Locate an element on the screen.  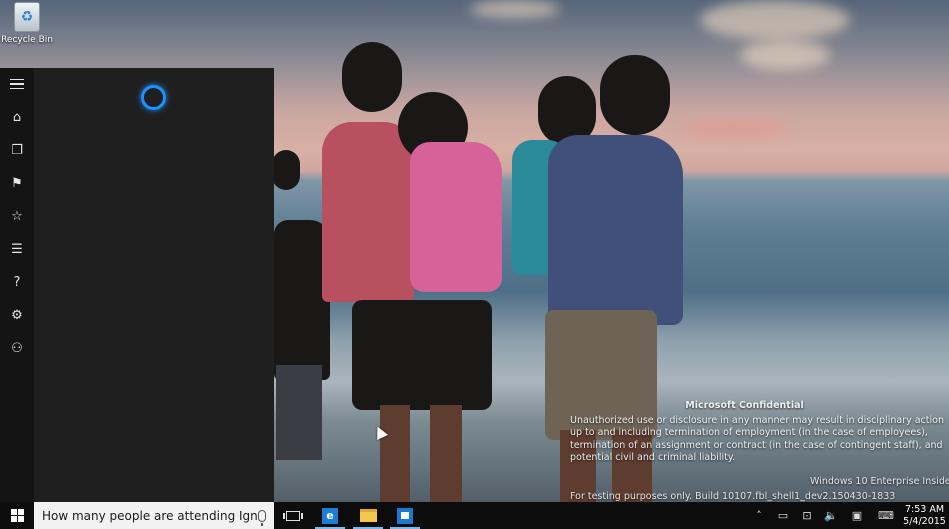
browser-icon: e is located at coordinates (330, 515).